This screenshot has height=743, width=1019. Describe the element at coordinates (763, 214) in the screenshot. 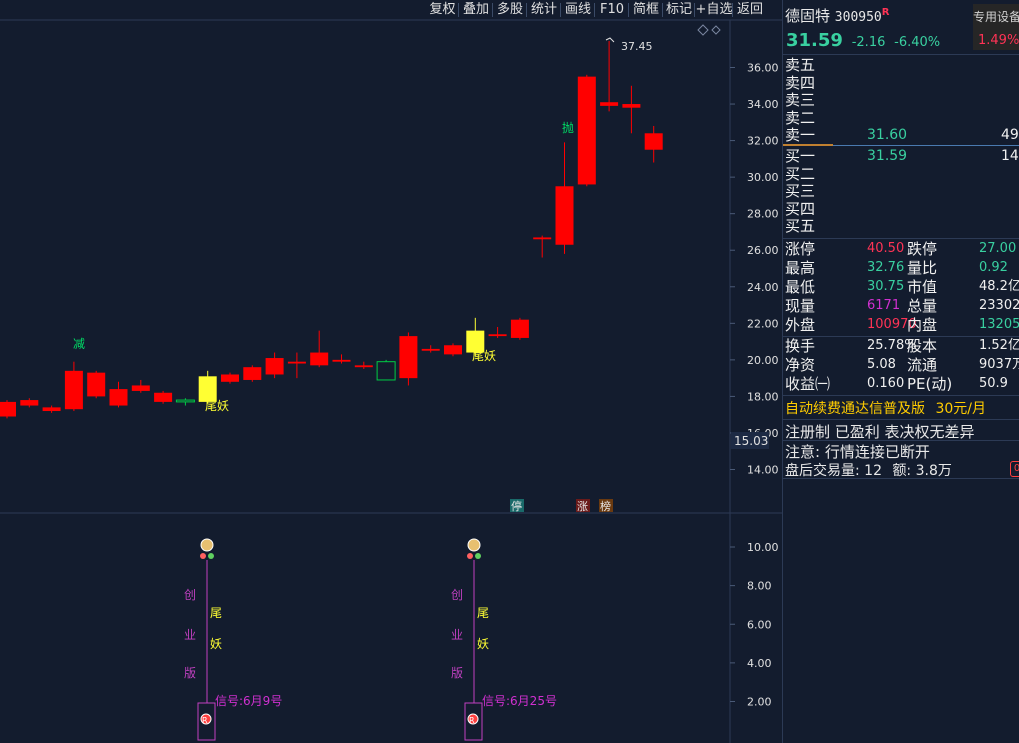

I see `price-tick-label: 28.00` at that location.